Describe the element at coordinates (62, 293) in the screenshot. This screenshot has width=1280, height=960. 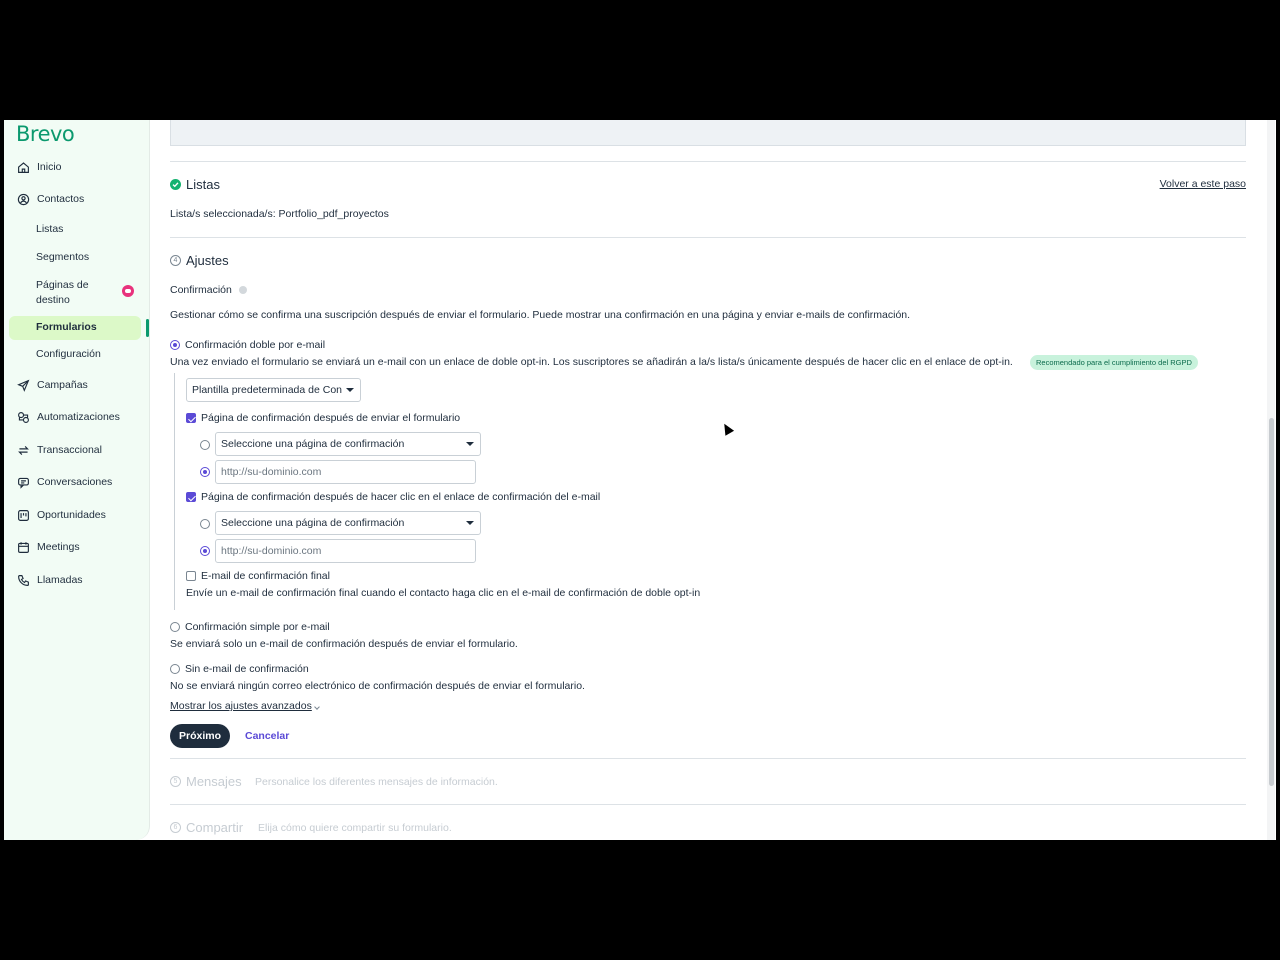
I see `sub-item-paginas-destino: Páginas de destino` at that location.